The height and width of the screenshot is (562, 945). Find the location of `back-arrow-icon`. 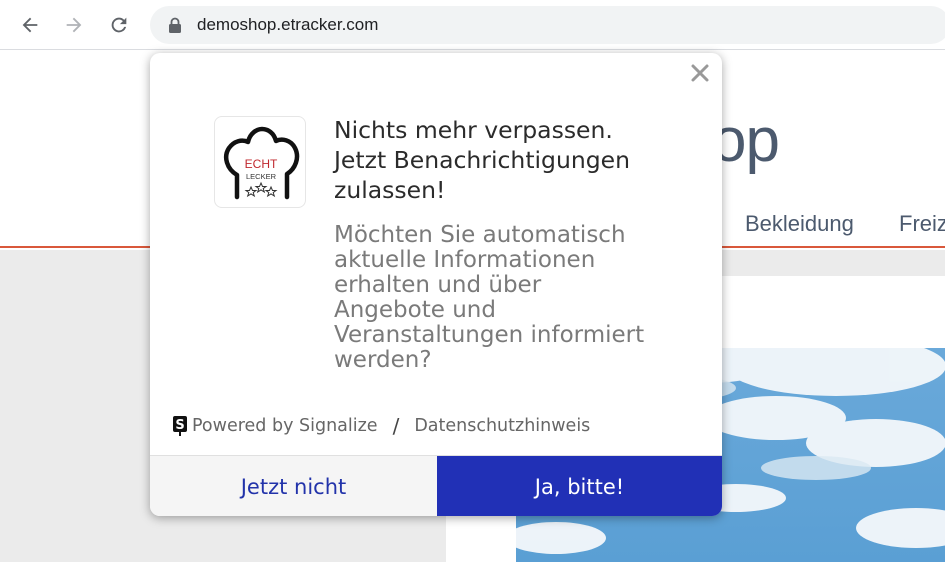

back-arrow-icon is located at coordinates (30, 25).